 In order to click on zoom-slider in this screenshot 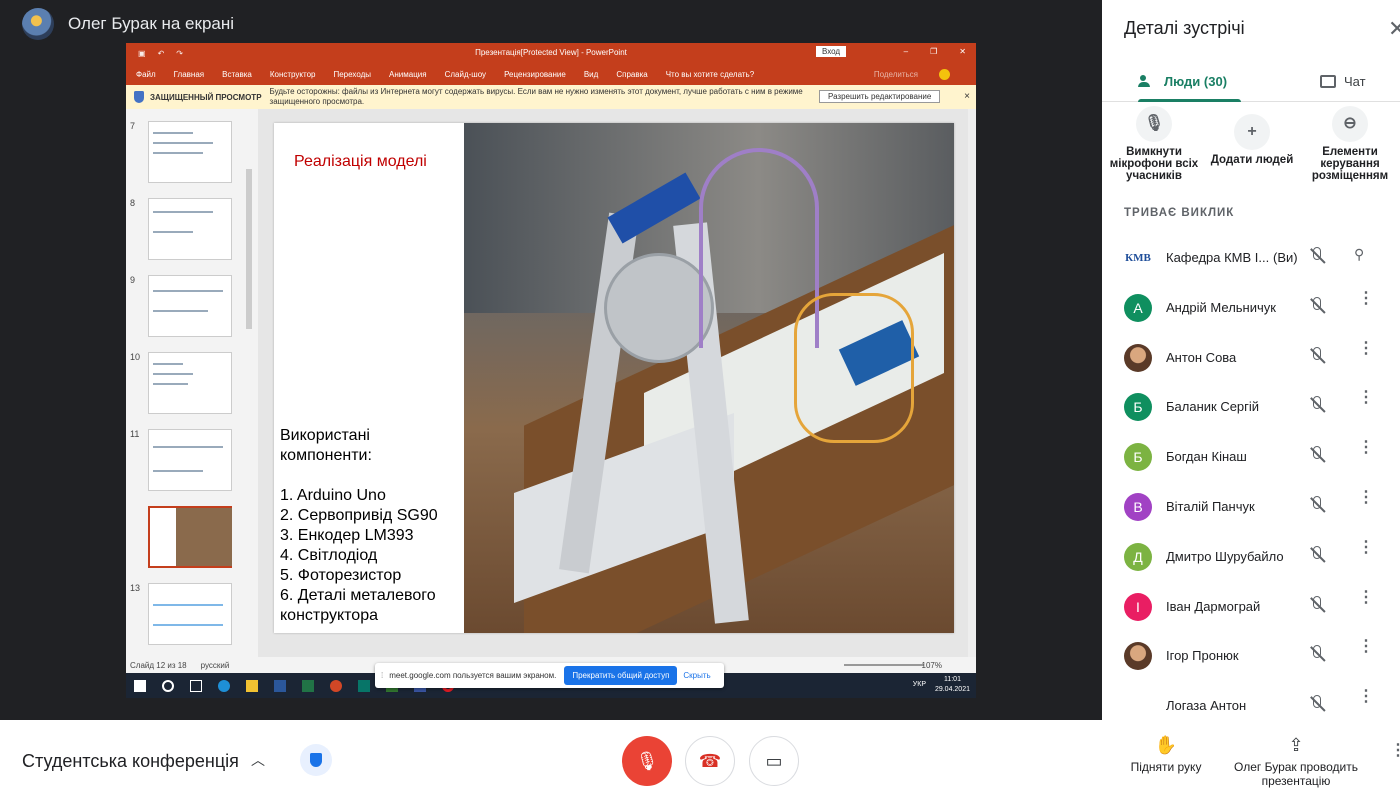, I will do `click(884, 665)`.